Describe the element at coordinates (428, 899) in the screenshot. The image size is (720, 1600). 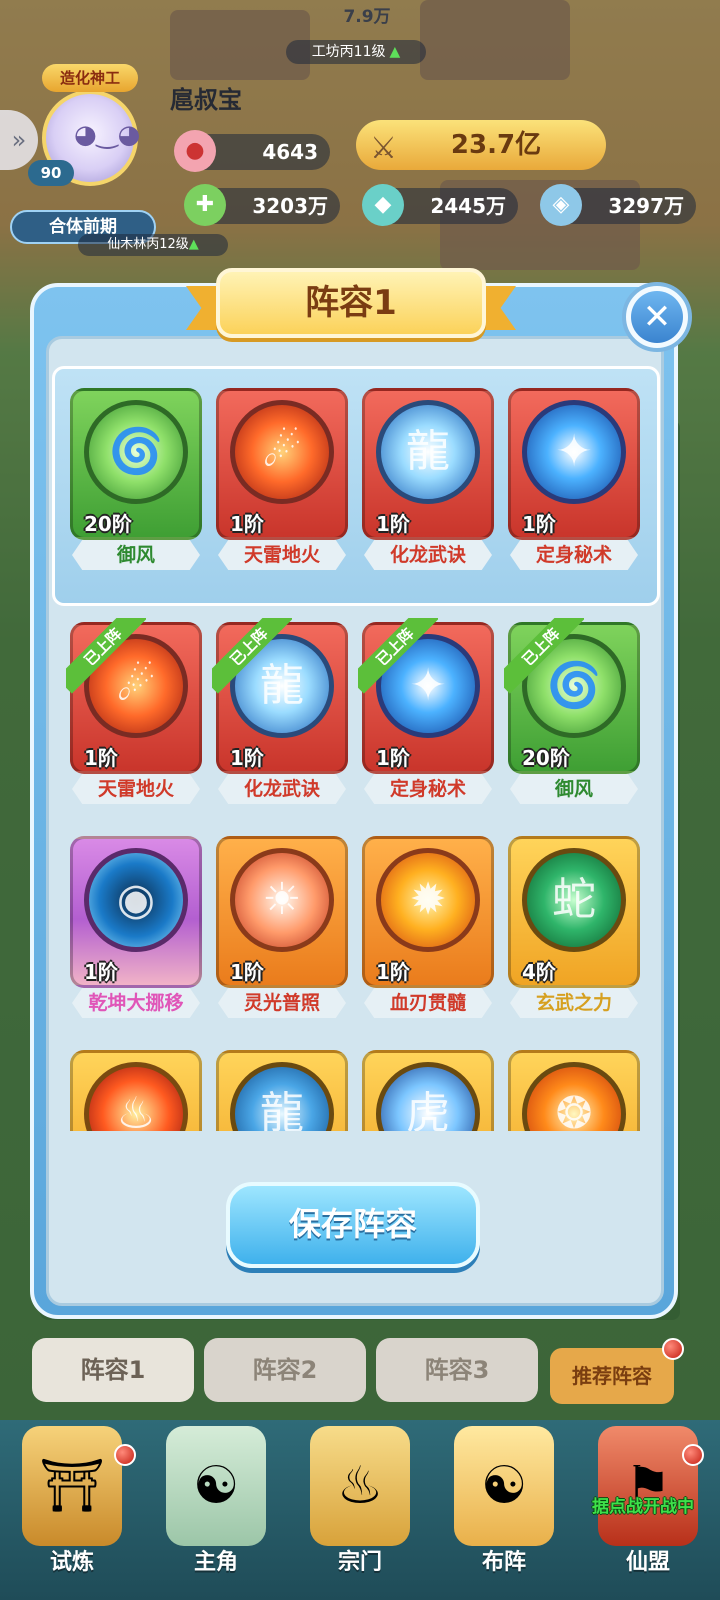
I see `blood-blade-icon: ✹` at that location.